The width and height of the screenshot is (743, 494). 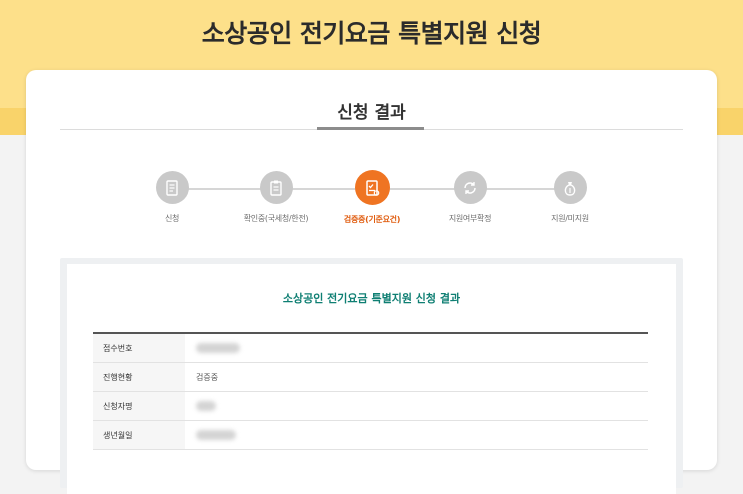 What do you see at coordinates (371, 33) in the screenshot?
I see `page-title: 소상공인 전기요금 특별지원 신청` at bounding box center [371, 33].